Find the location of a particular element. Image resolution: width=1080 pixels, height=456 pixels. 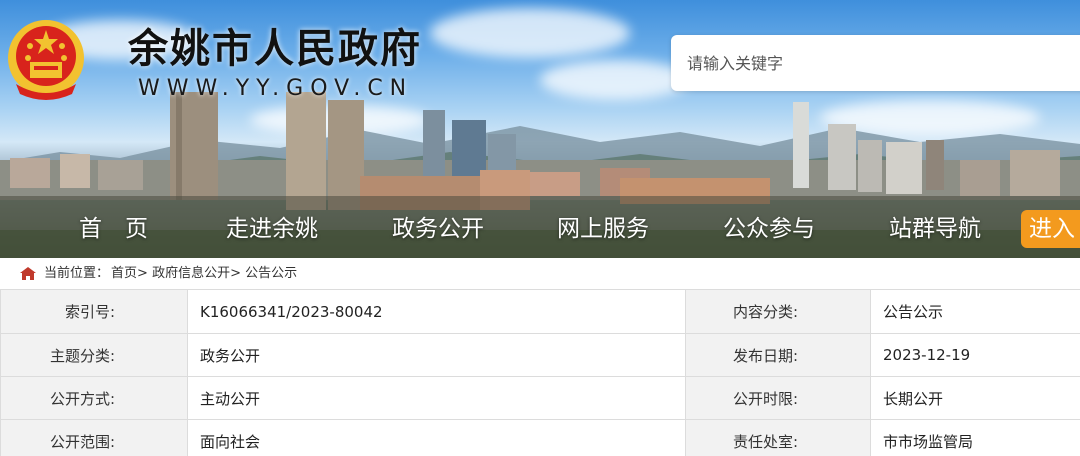

table-row: 公开方式: 主动公开 公开时限: 长期公开 is located at coordinates (540, 398).